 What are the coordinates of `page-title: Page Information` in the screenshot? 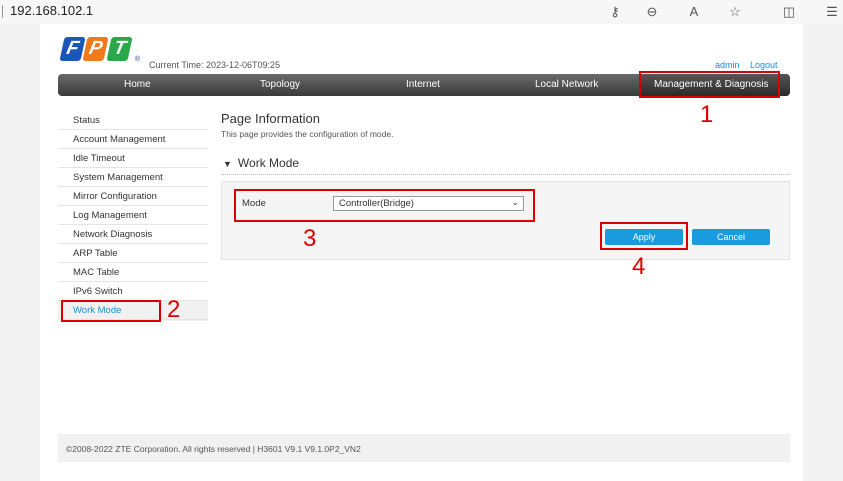 It's located at (271, 118).